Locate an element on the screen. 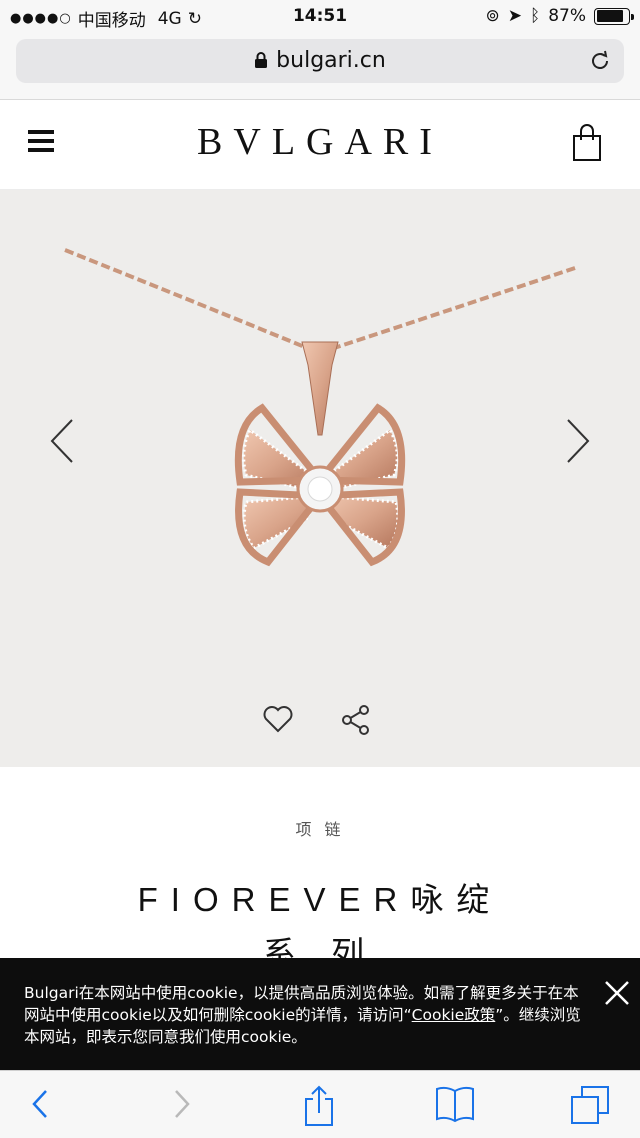 The height and width of the screenshot is (1138, 640). back-icon is located at coordinates (40, 1104).